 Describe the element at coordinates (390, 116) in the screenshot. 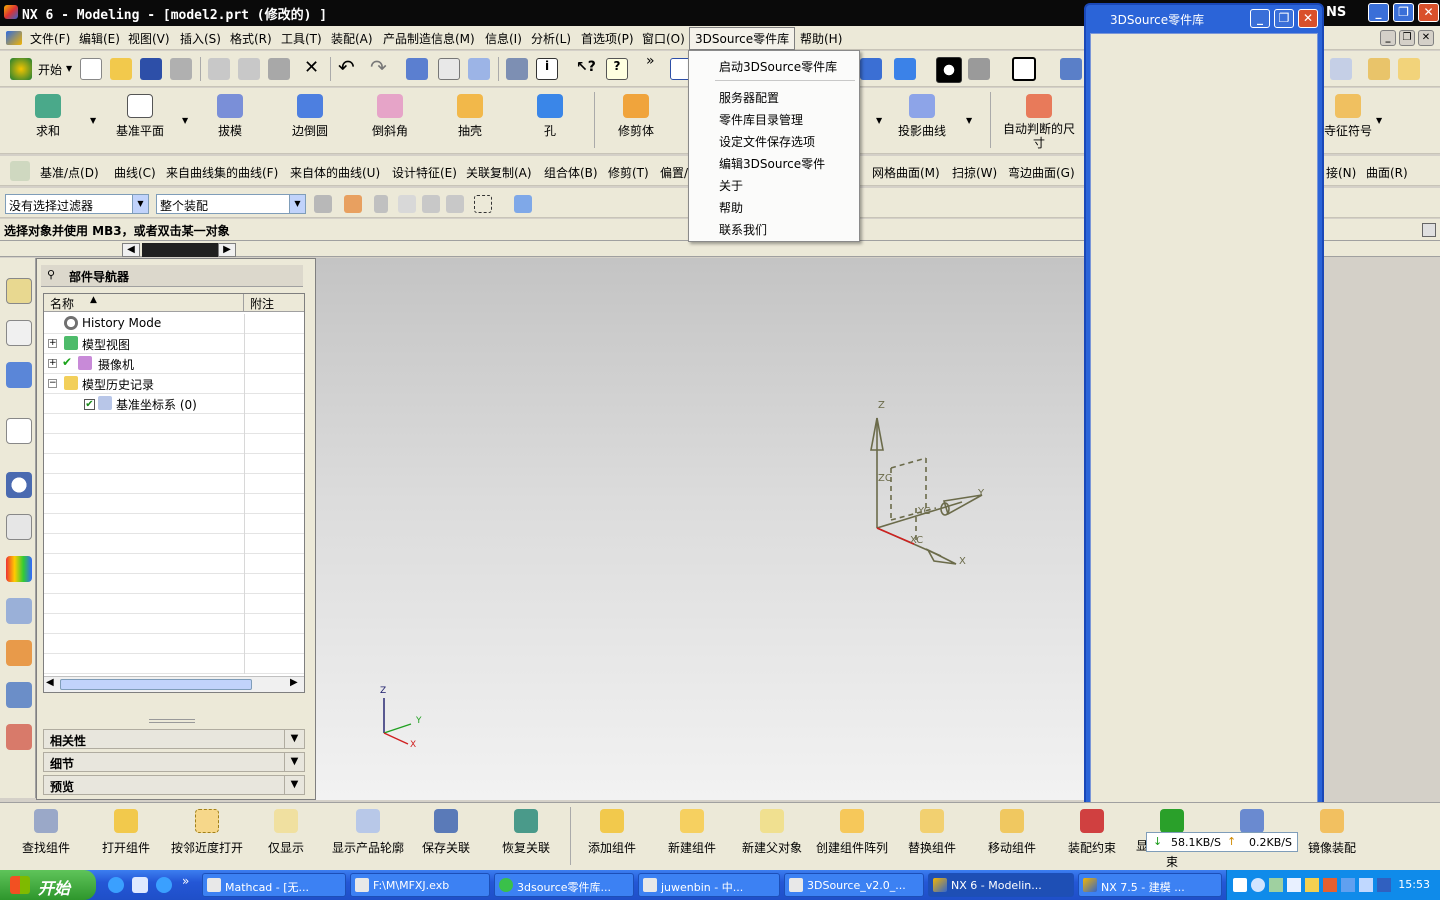

I see `chamfer-button: 倒斜角` at that location.